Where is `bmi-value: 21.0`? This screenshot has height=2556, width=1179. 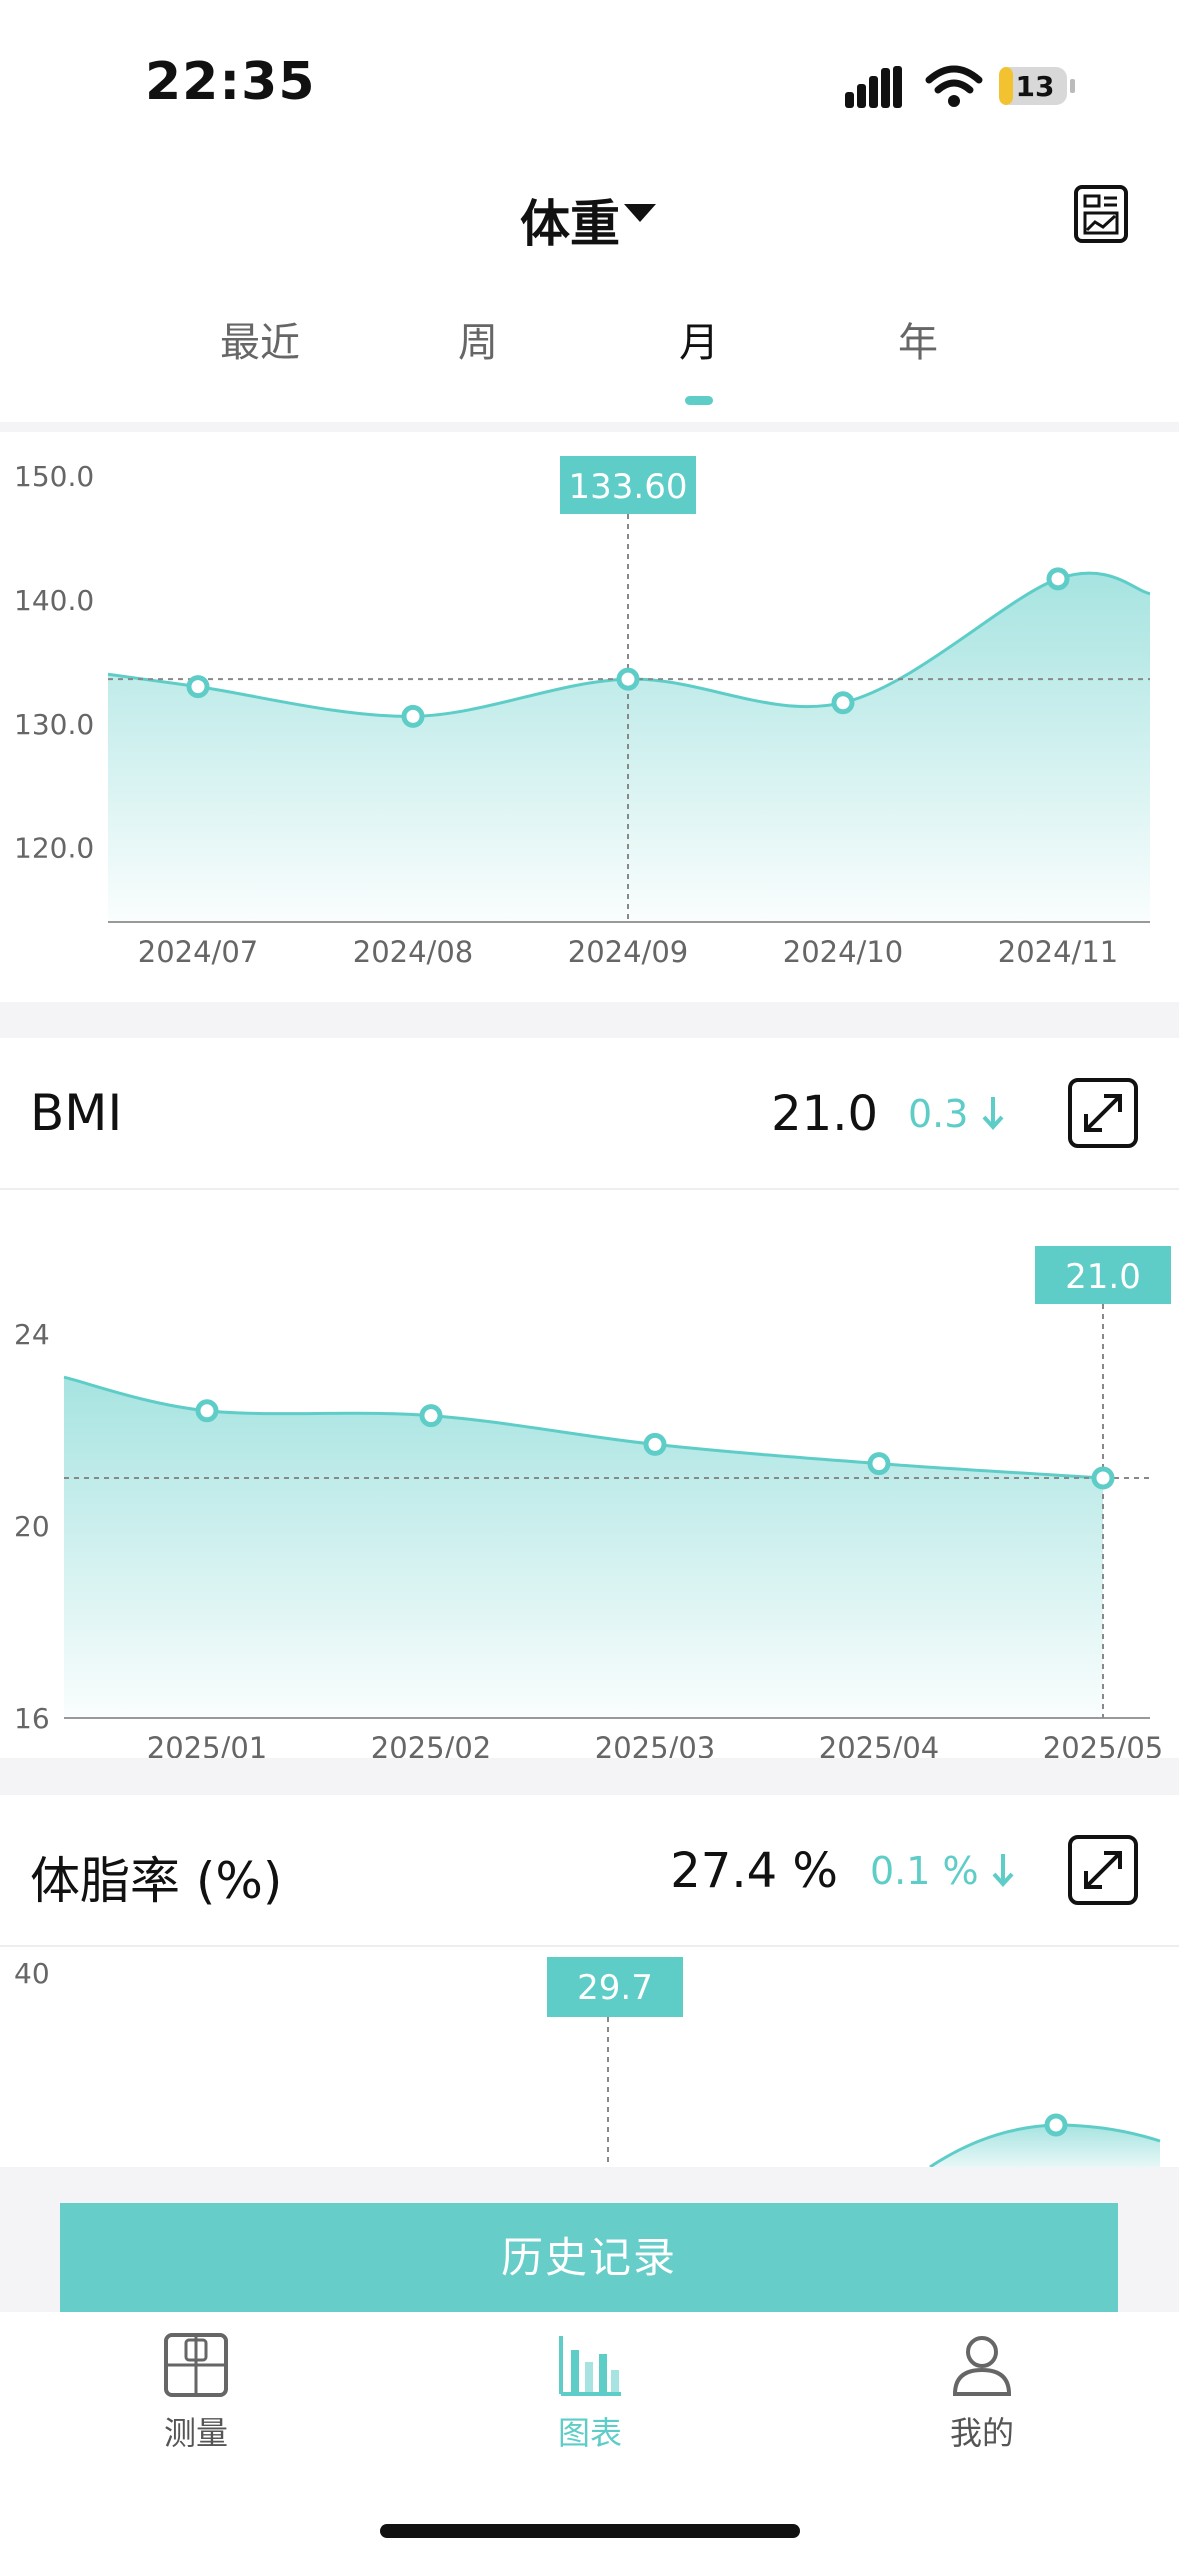 bmi-value: 21.0 is located at coordinates (824, 1114).